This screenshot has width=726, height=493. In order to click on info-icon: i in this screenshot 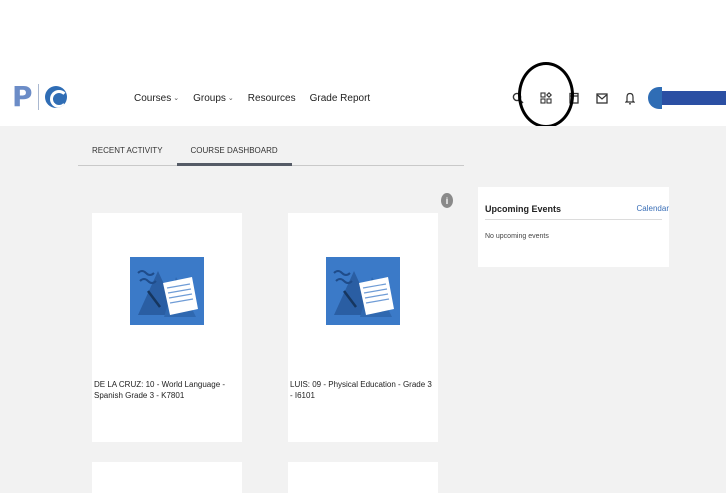, I will do `click(447, 200)`.